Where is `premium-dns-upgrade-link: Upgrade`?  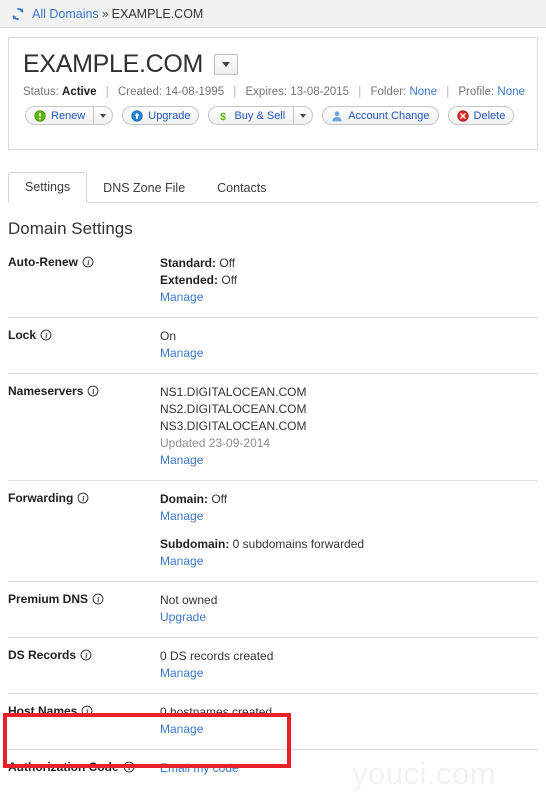
premium-dns-upgrade-link: Upgrade is located at coordinates (349, 617).